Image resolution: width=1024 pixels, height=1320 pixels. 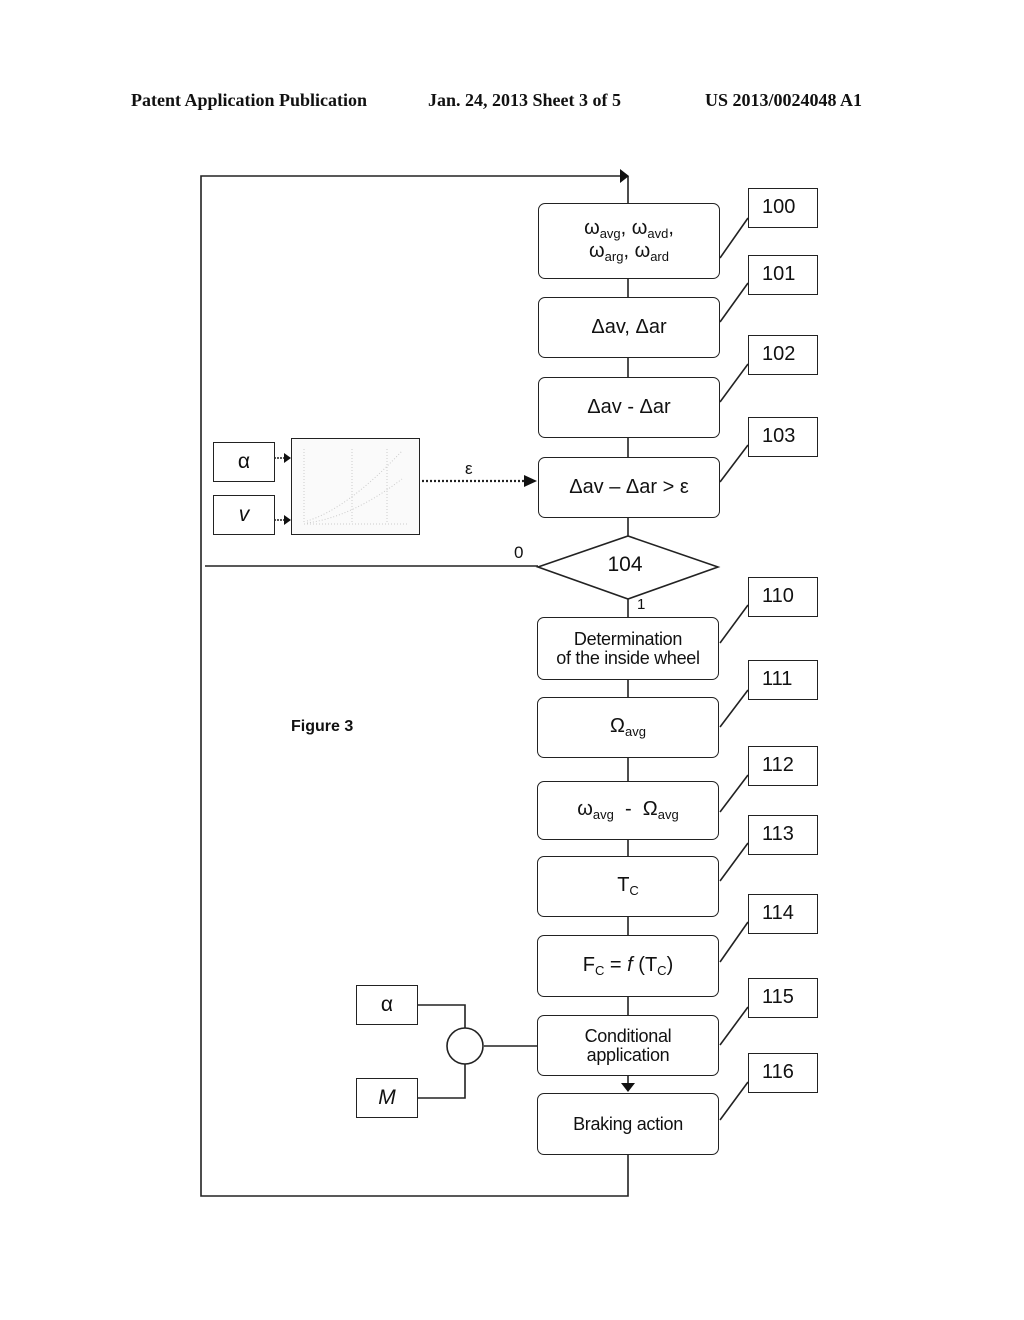 What do you see at coordinates (783, 597) in the screenshot?
I see `ref-110: 110` at bounding box center [783, 597].